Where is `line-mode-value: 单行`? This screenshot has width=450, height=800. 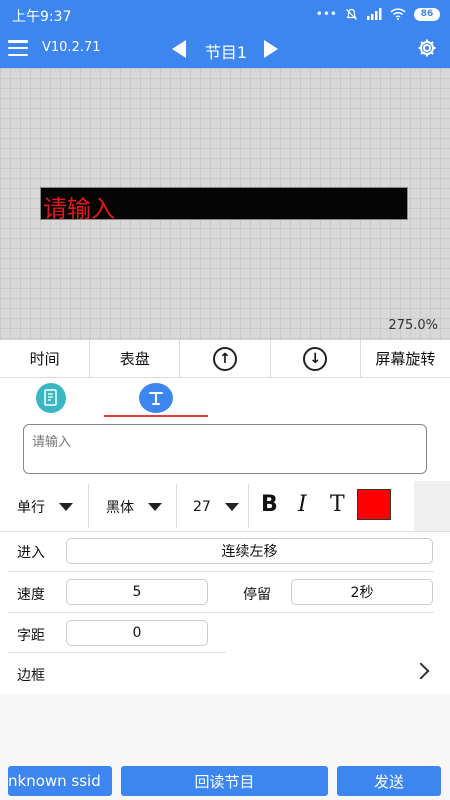 line-mode-value: 单行 is located at coordinates (31, 508).